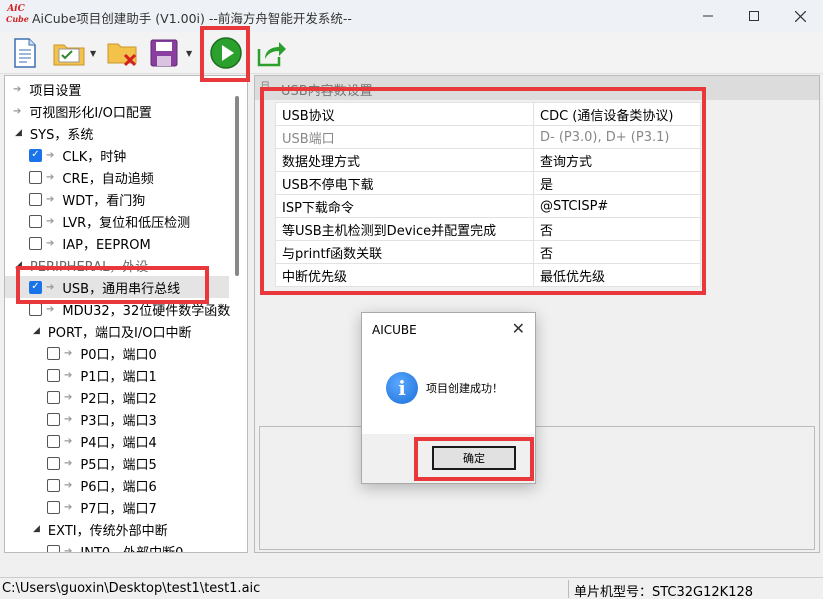  I want to click on dialog-title: AICUBE, so click(394, 330).